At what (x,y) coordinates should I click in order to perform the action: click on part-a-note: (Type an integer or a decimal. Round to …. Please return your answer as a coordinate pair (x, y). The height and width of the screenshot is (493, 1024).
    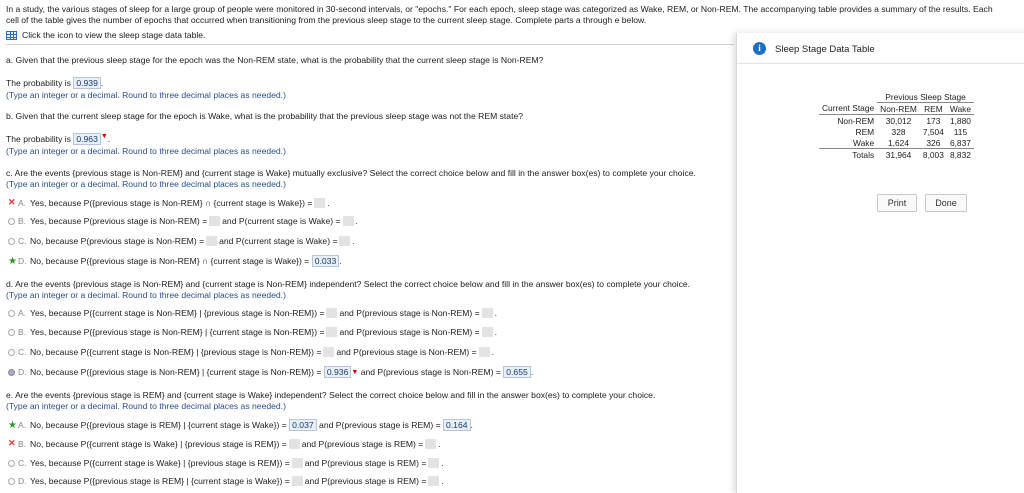
    Looking at the image, I should click on (146, 95).